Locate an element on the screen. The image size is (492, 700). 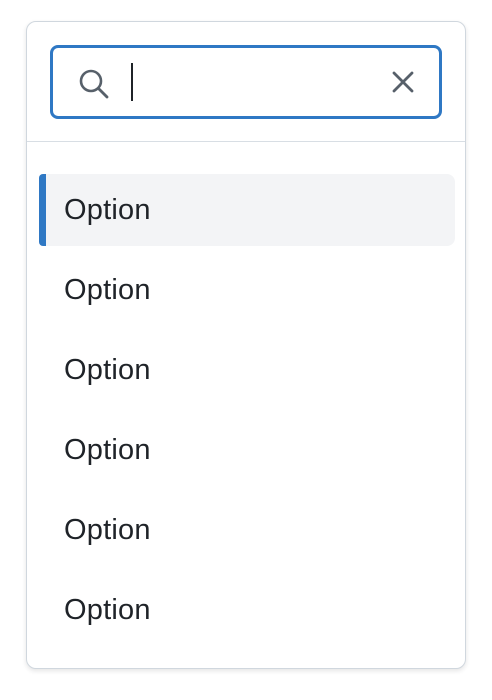
text-caret is located at coordinates (132, 82).